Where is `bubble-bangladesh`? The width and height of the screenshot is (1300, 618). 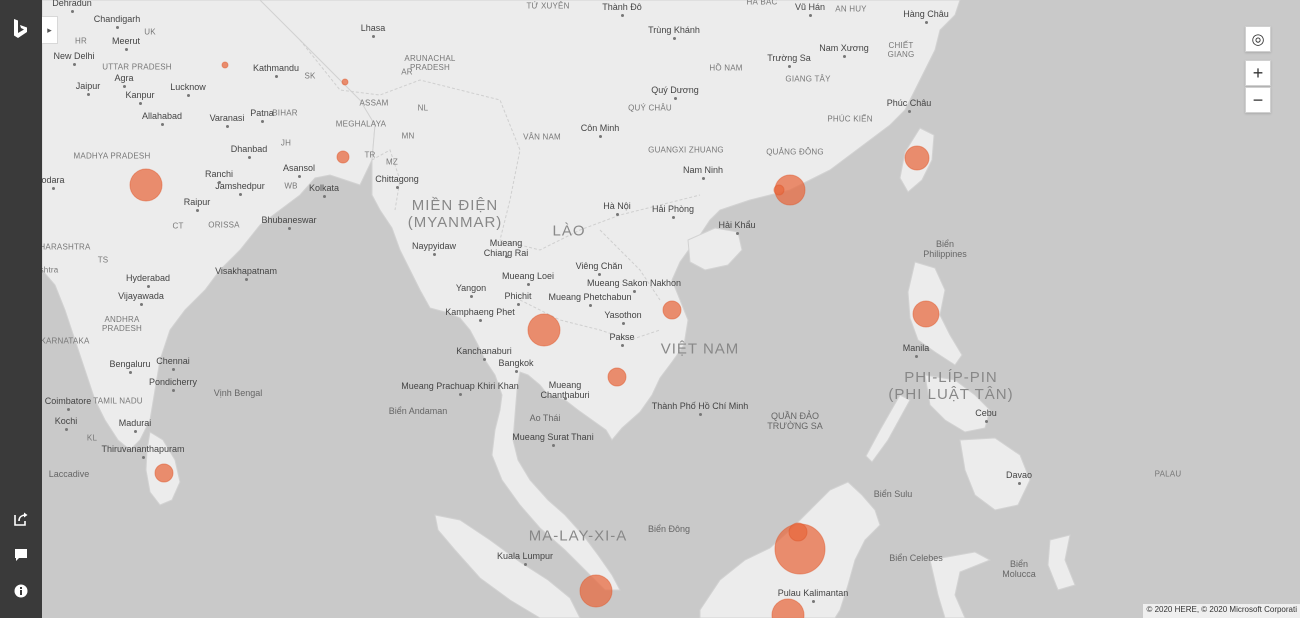 bubble-bangladesh is located at coordinates (343, 157).